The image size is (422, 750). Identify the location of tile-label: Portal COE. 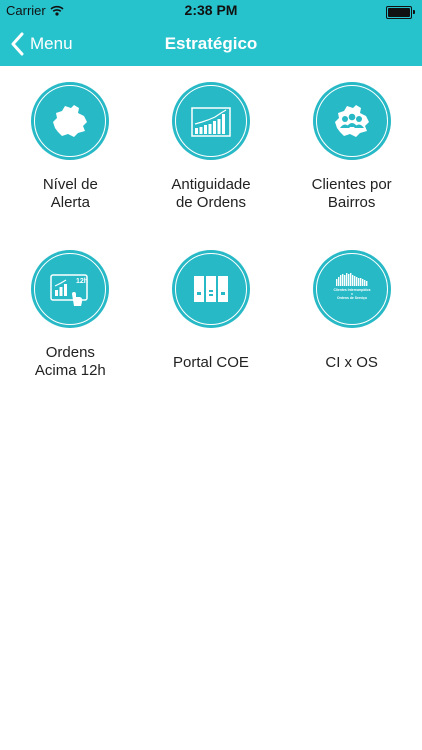
(211, 362).